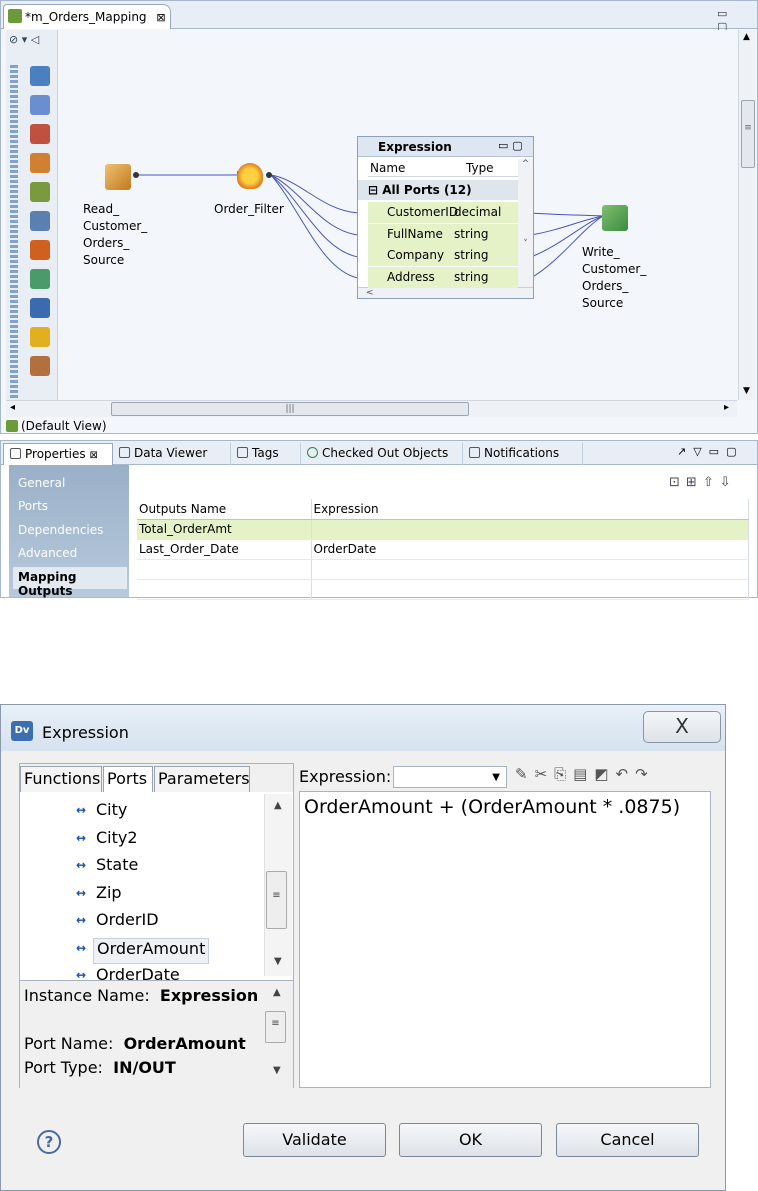  Describe the element at coordinates (70, 582) in the screenshot. I see `nav-mapping-outputs: Mapping Outputs` at that location.